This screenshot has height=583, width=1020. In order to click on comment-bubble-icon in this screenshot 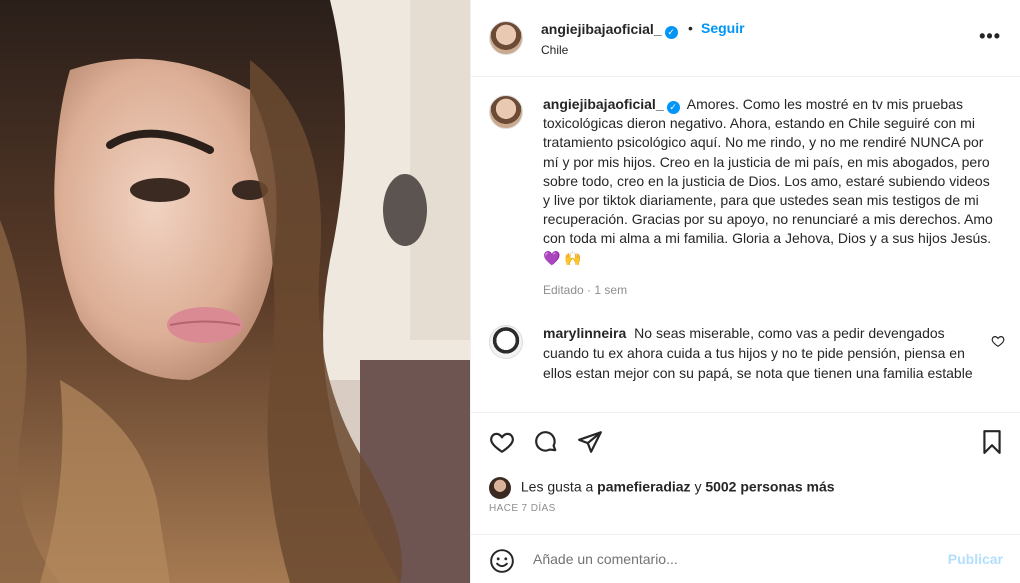, I will do `click(546, 442)`.